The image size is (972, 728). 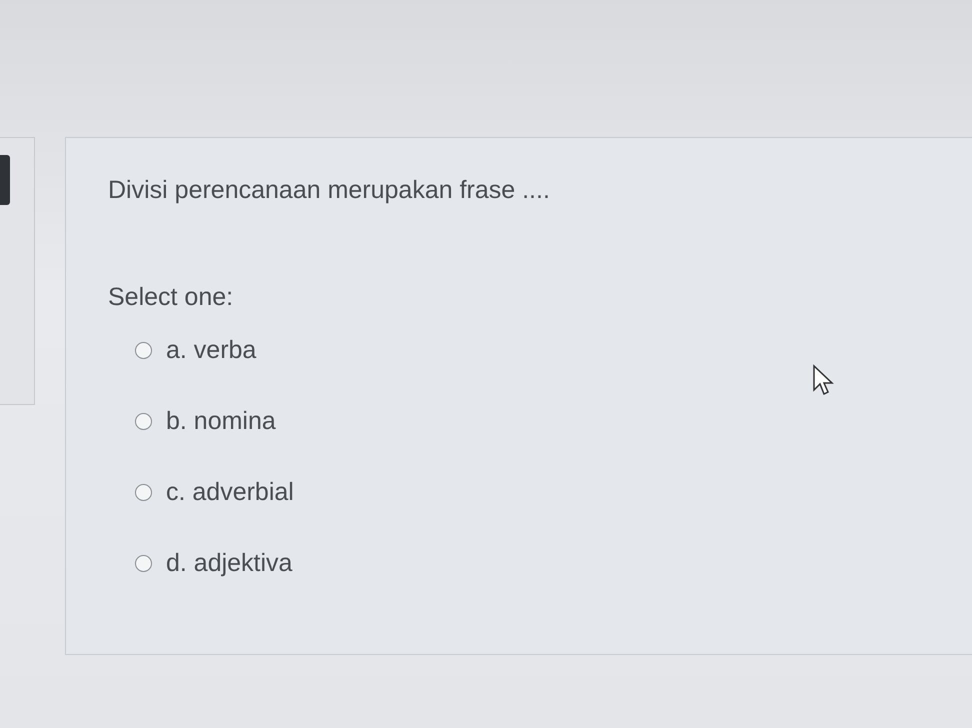 What do you see at coordinates (824, 380) in the screenshot?
I see `mouse-pointer-icon` at bounding box center [824, 380].